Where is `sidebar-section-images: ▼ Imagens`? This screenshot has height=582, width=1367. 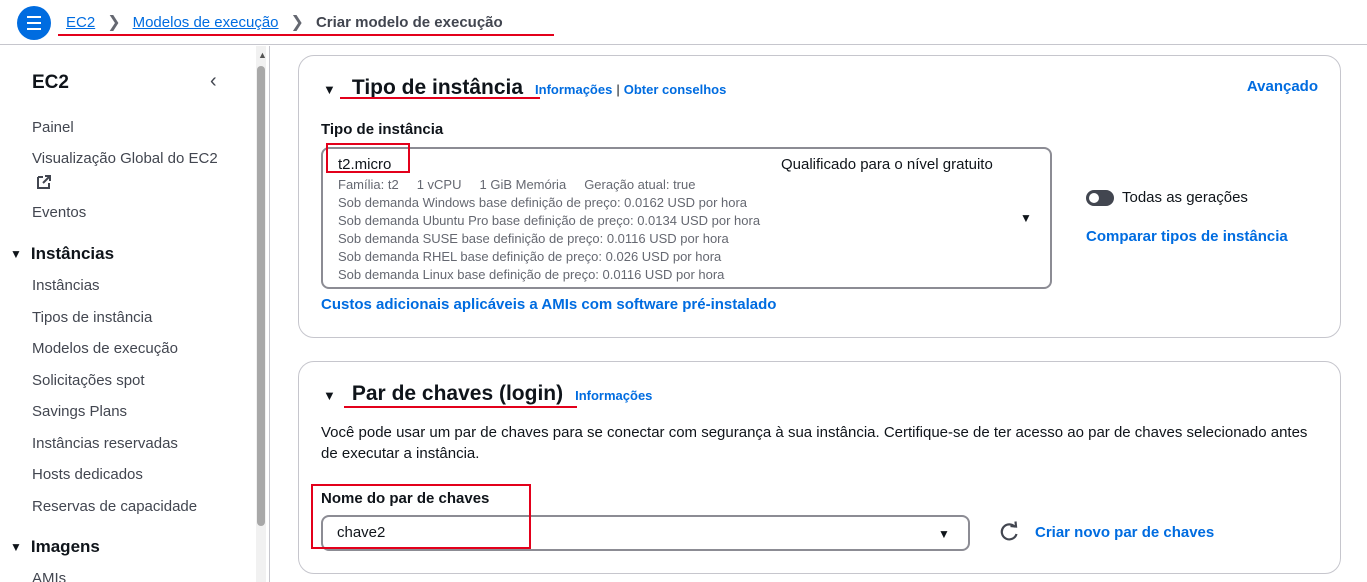
sidebar-section-images: ▼ Imagens is located at coordinates (55, 547).